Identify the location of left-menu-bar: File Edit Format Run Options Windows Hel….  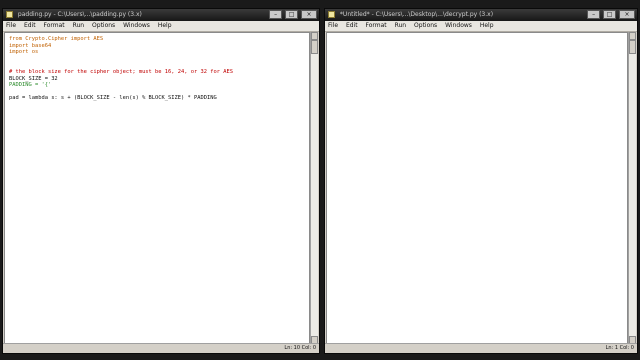
(161, 26).